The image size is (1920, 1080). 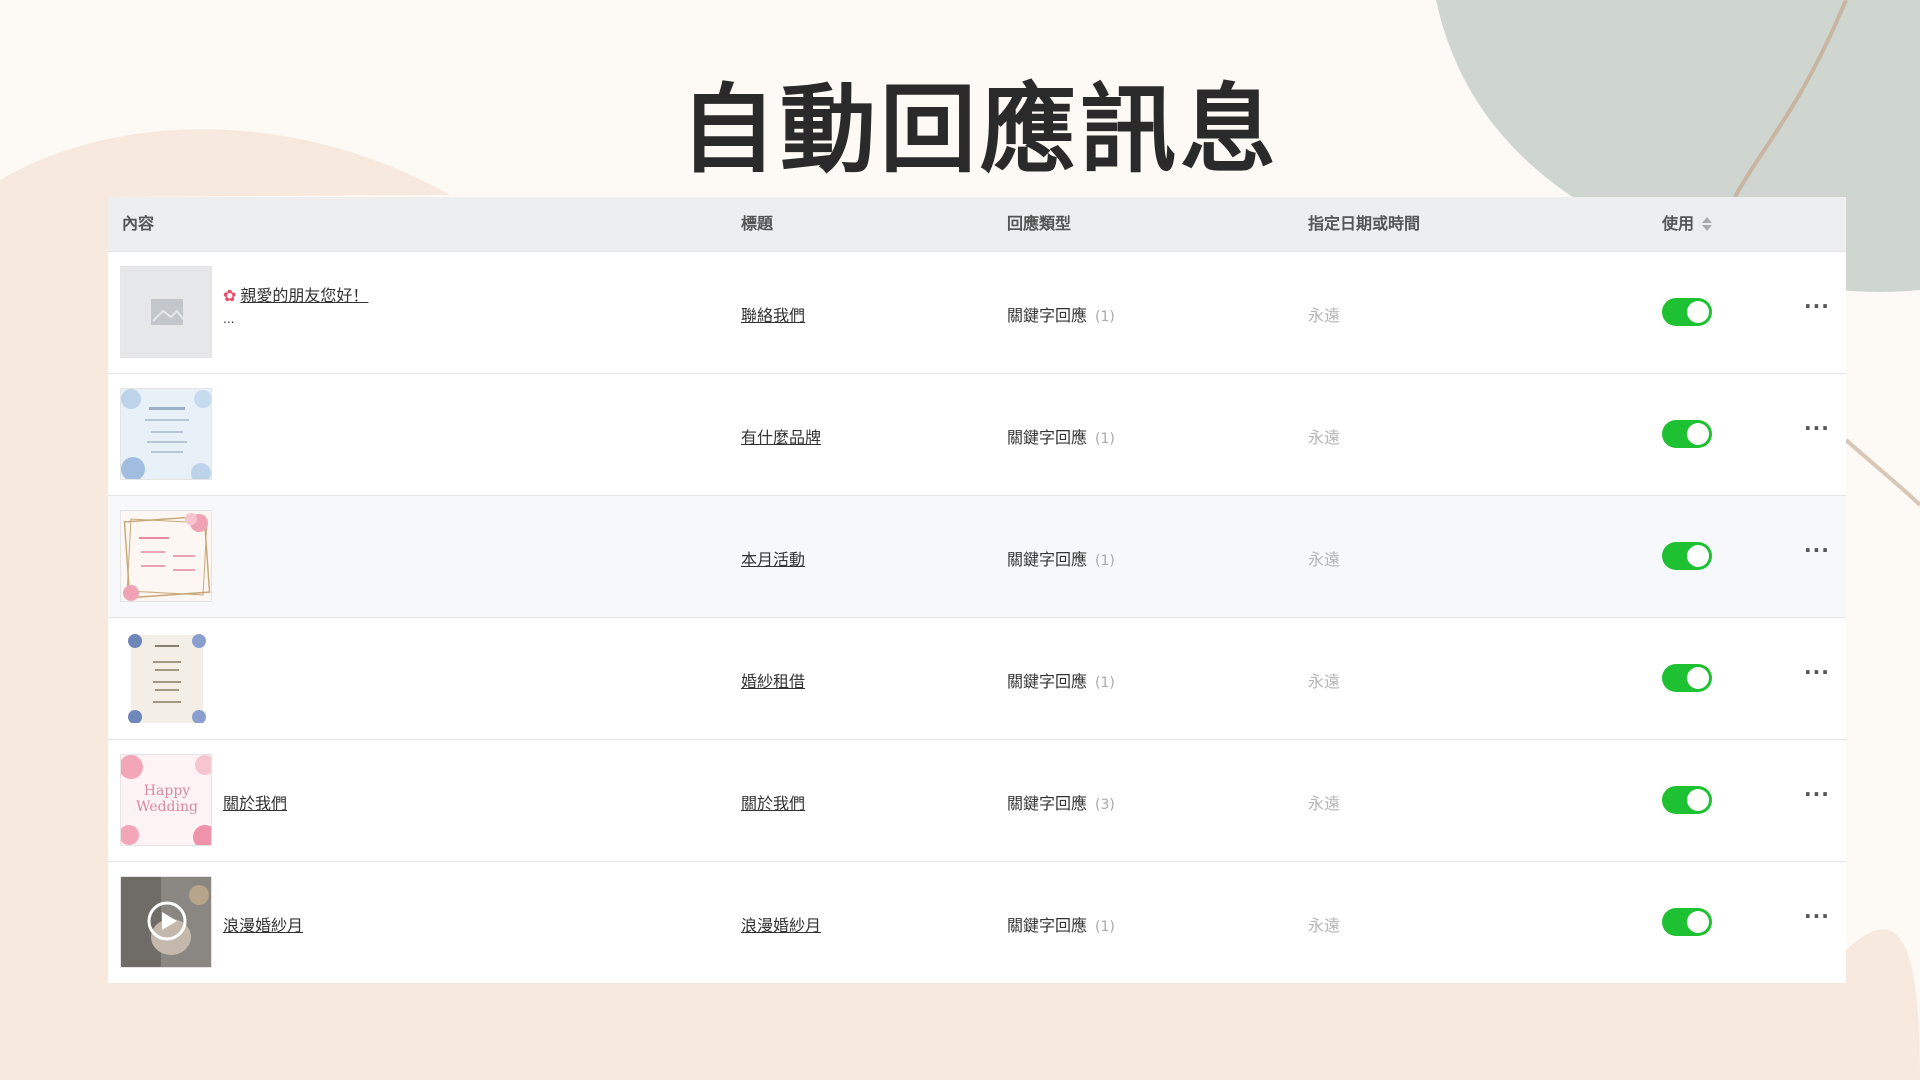 I want to click on happy-wedding-image: Happy Wedding, so click(x=166, y=800).